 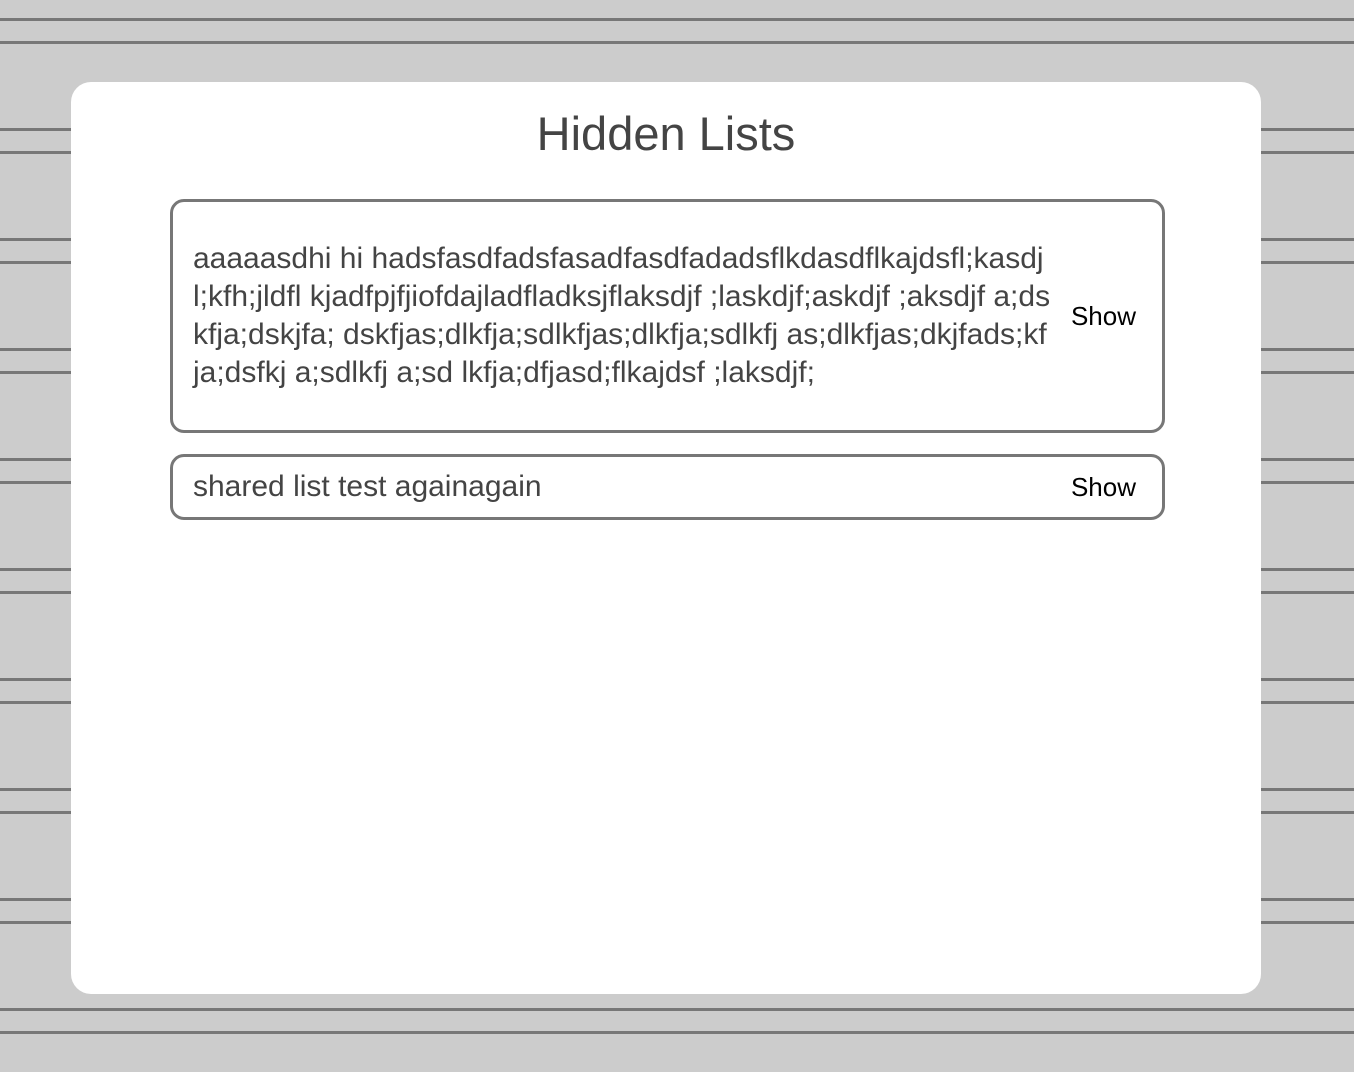 I want to click on list-item: shared list test againagain Show, so click(x=667, y=487).